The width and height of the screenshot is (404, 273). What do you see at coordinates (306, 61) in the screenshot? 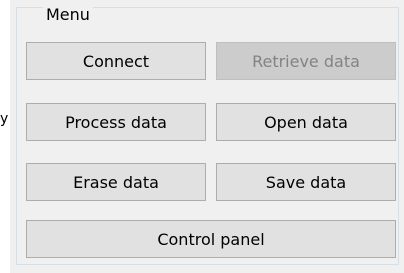
I see `retrieve-data-button: Retrieve data` at bounding box center [306, 61].